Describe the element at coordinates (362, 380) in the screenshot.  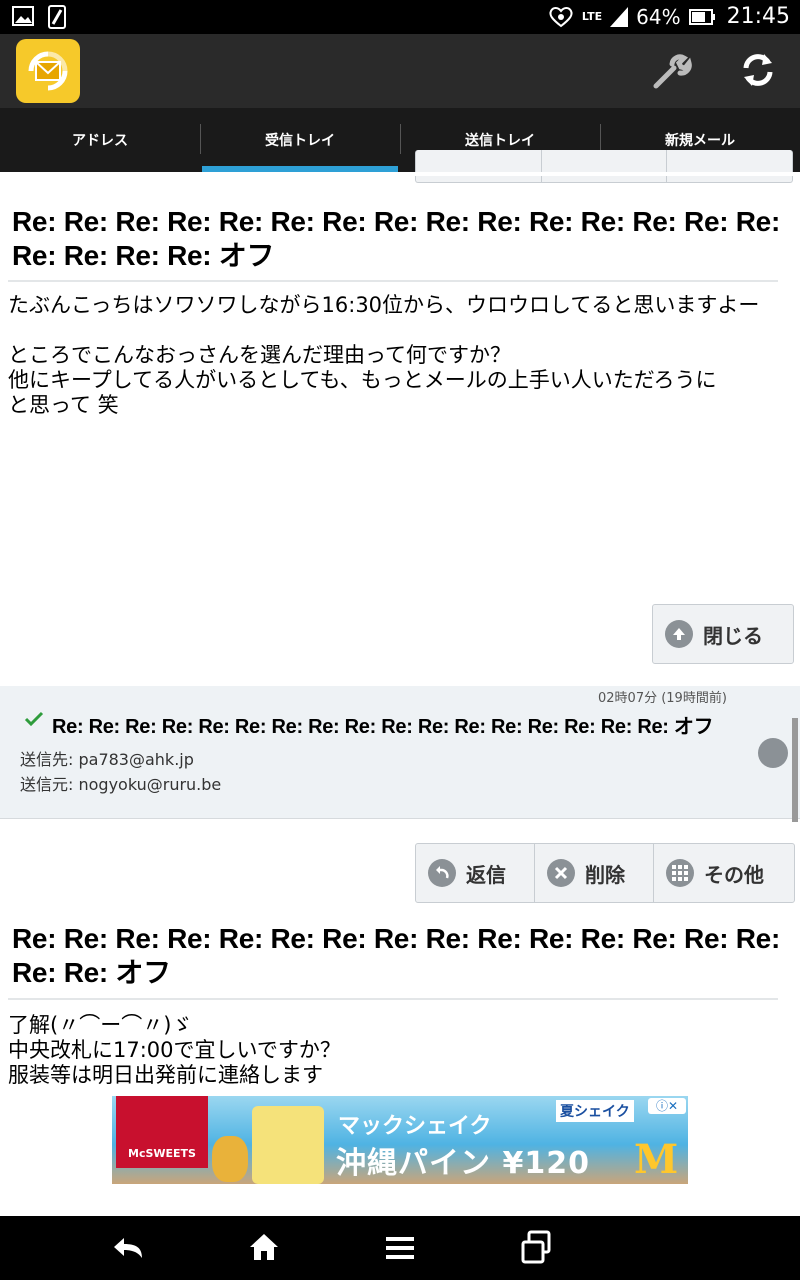
I see `message1-body-line: 他にキープしてる人がいるとしても、もっとメールの上手い人いただろうに` at that location.